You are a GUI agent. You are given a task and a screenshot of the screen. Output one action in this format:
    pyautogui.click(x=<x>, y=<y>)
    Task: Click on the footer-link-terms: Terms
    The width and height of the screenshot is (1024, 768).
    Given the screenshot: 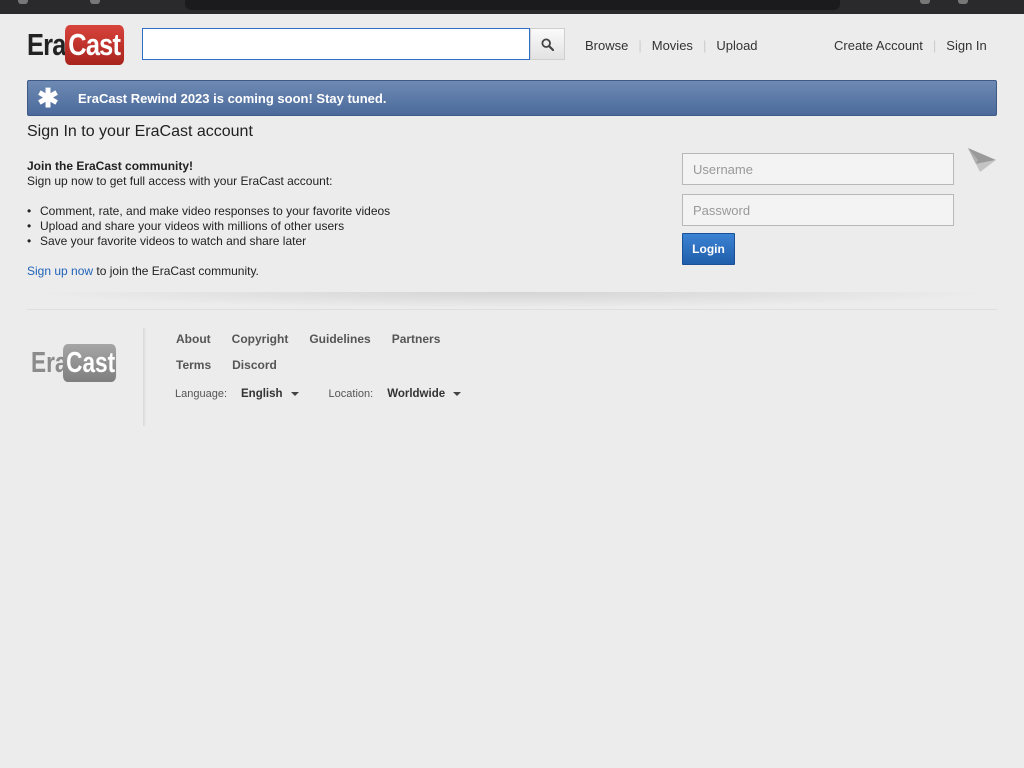 What is the action you would take?
    pyautogui.click(x=193, y=365)
    